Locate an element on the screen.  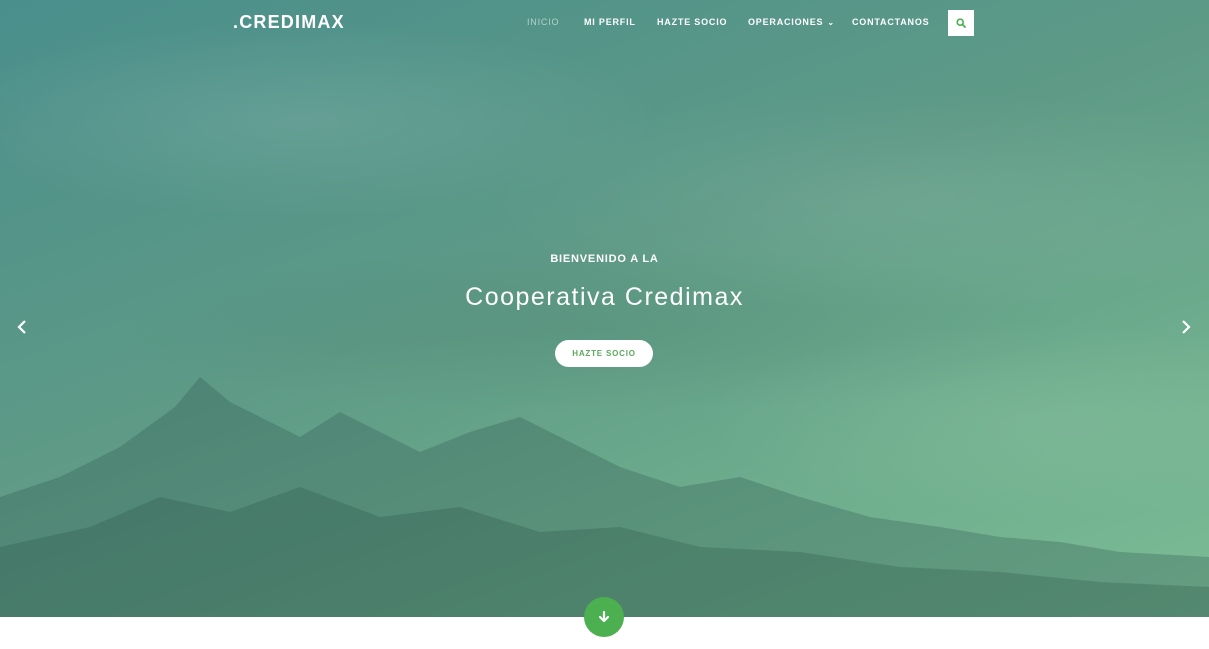
hero-title: Cooperativa Credimax is located at coordinates (604, 297).